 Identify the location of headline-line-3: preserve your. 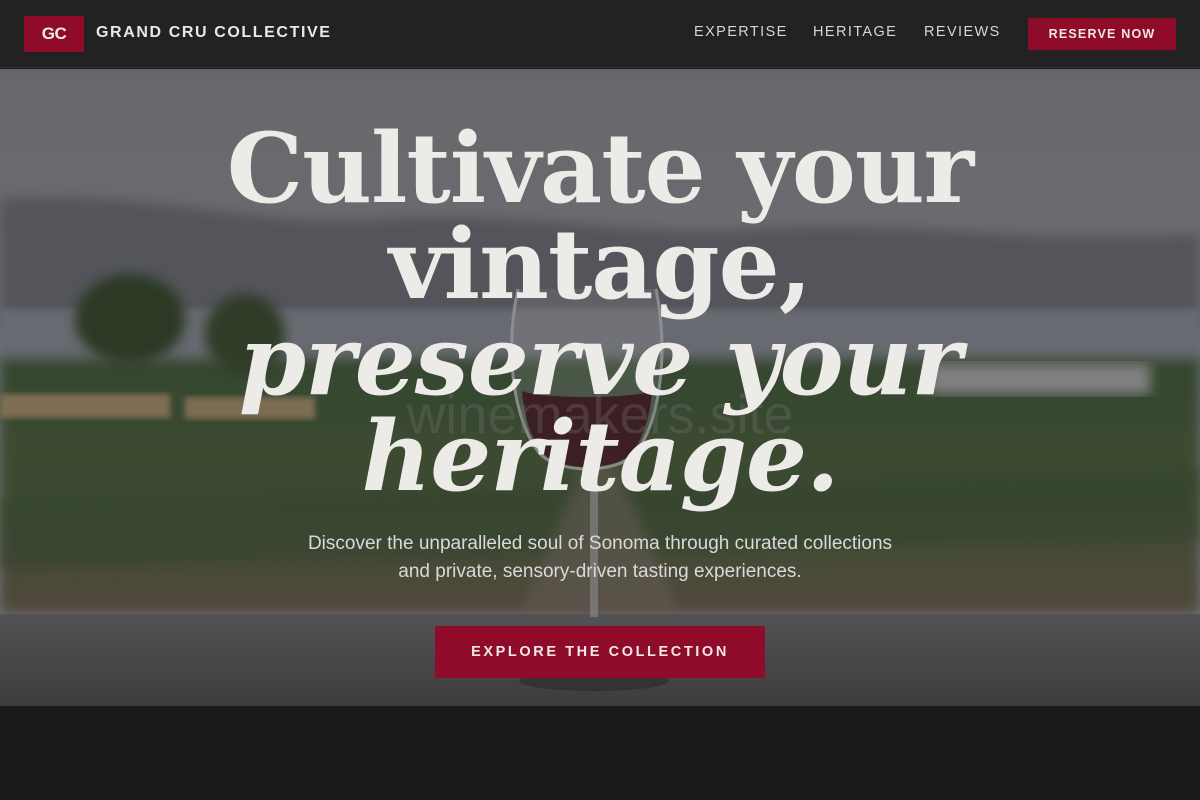
(600, 360).